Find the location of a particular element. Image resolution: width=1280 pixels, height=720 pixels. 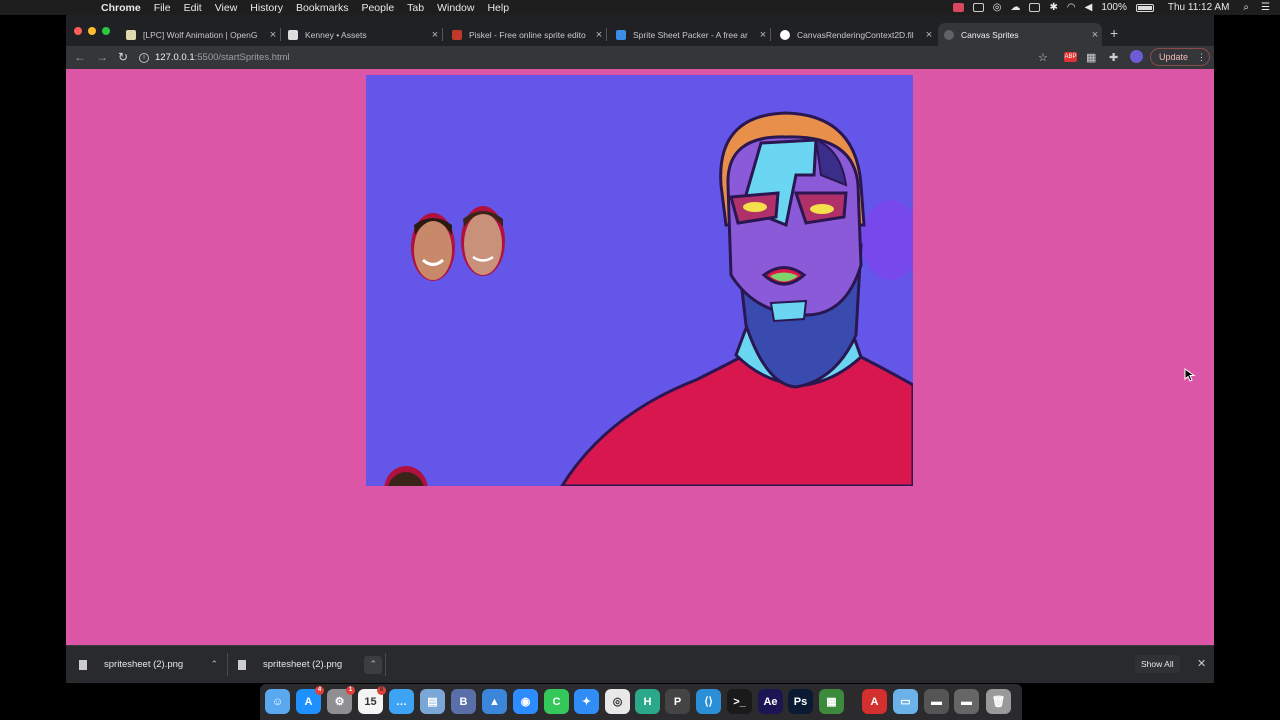

window-close-button is located at coordinates (78, 31).